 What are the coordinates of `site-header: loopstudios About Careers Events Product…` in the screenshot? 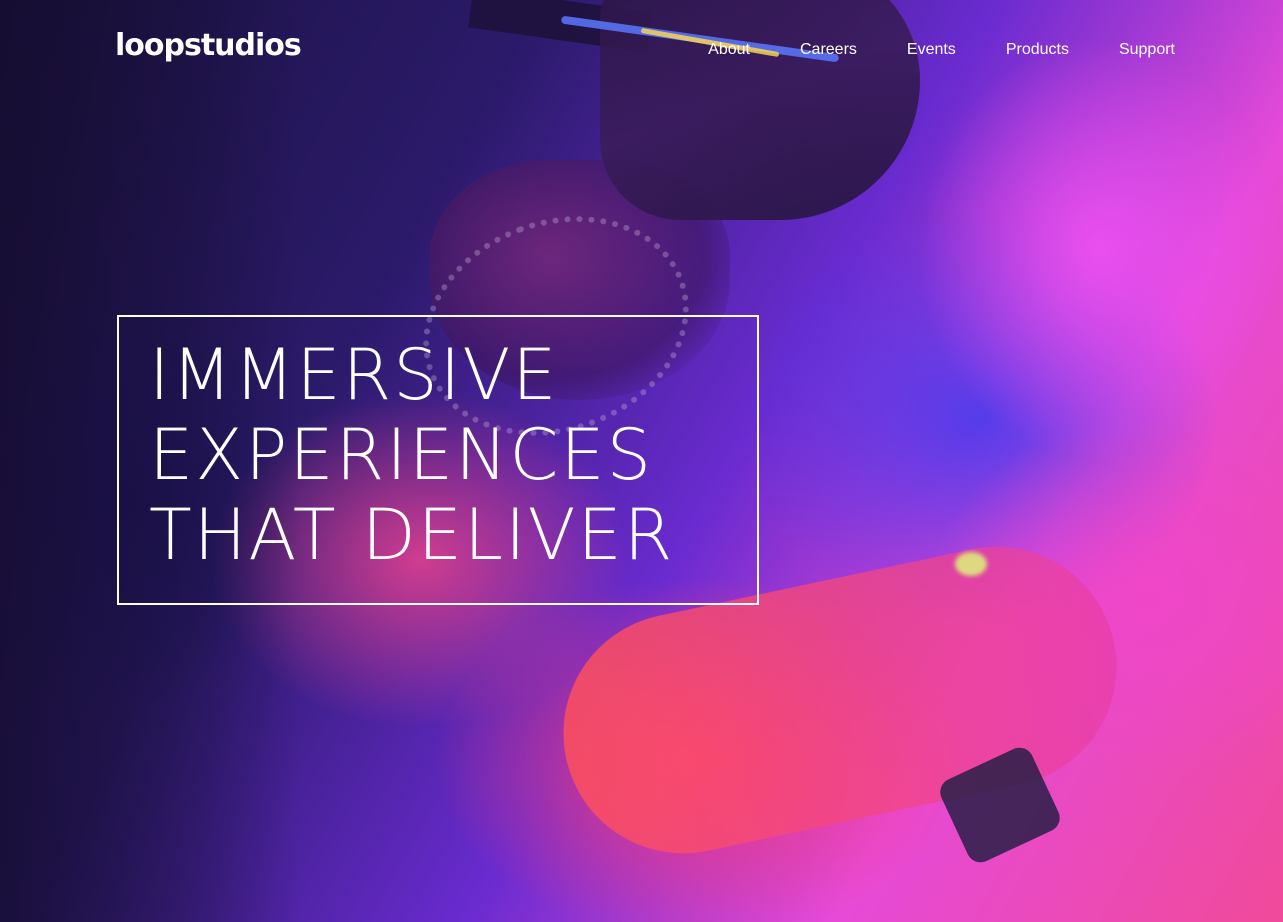 It's located at (641, 50).